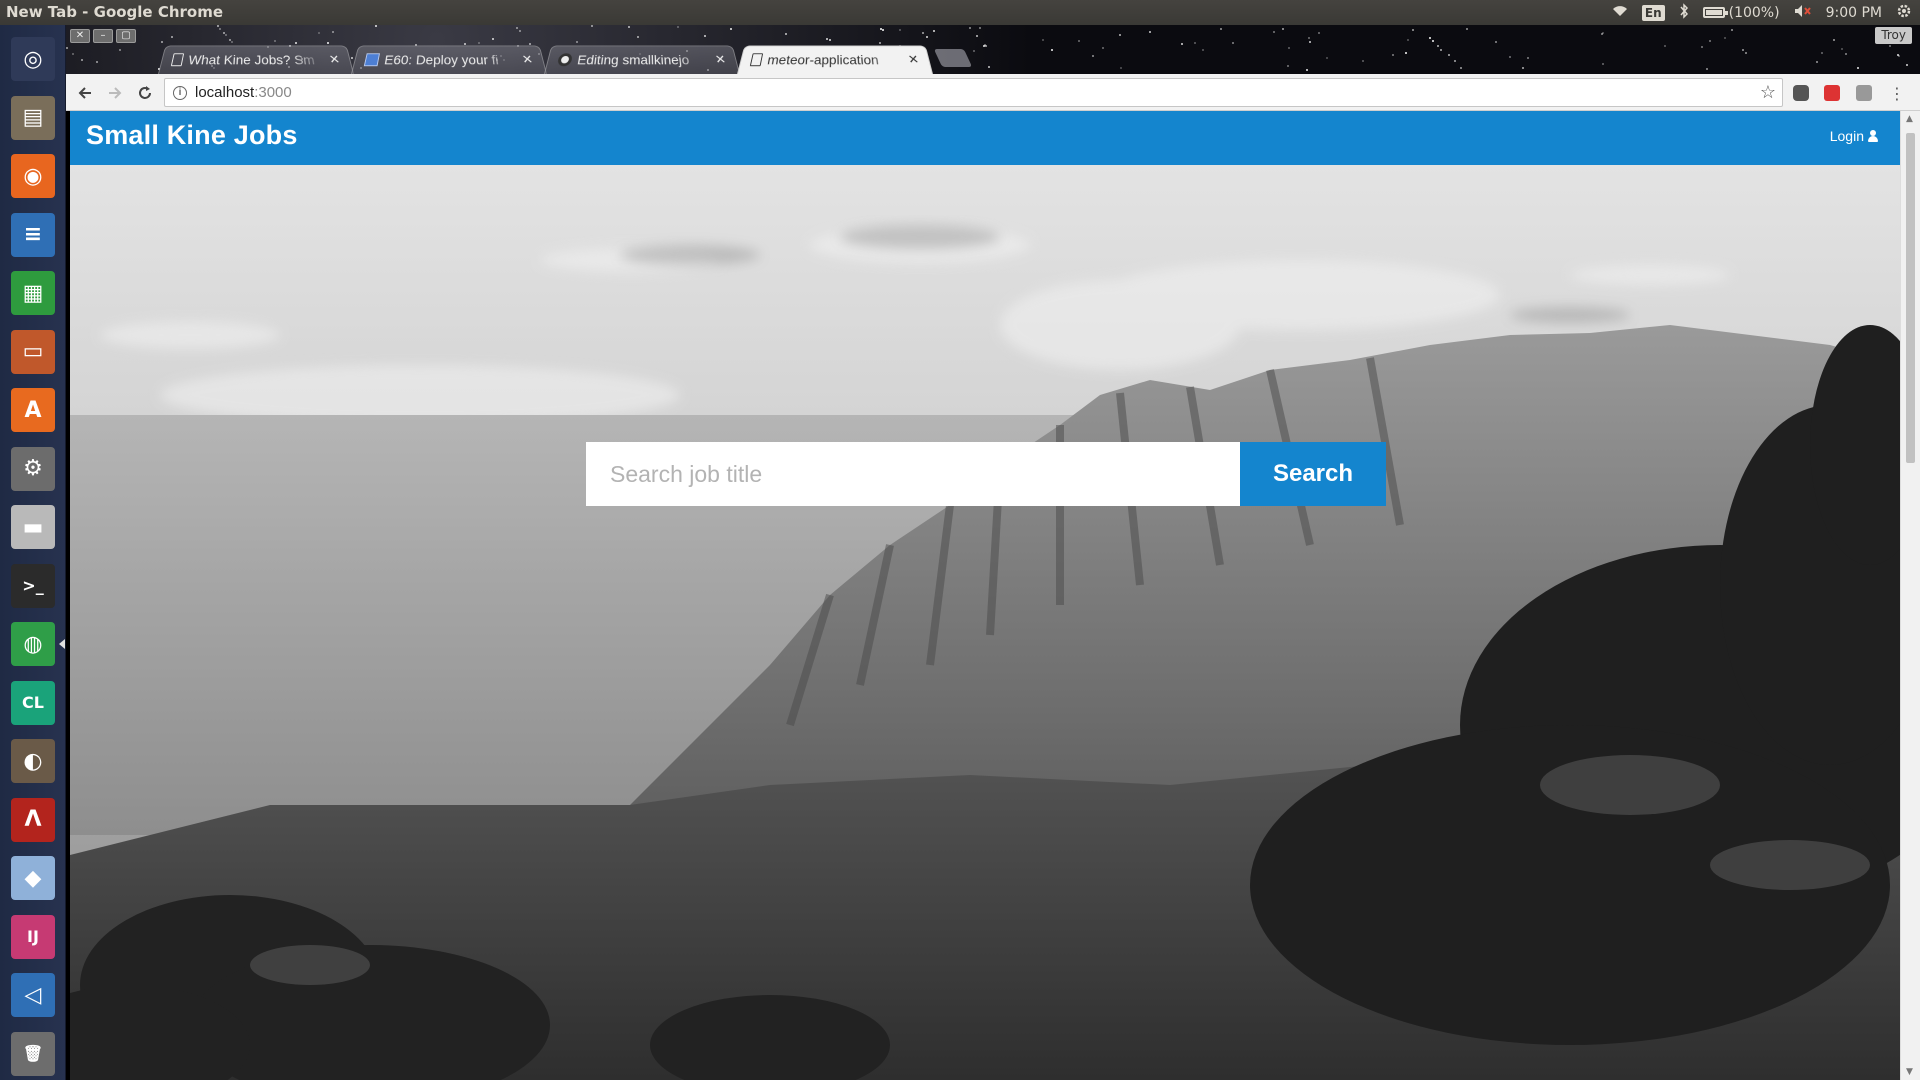 The width and height of the screenshot is (1920, 1080). I want to click on chrome-menu-icon: ⋮, so click(1897, 93).